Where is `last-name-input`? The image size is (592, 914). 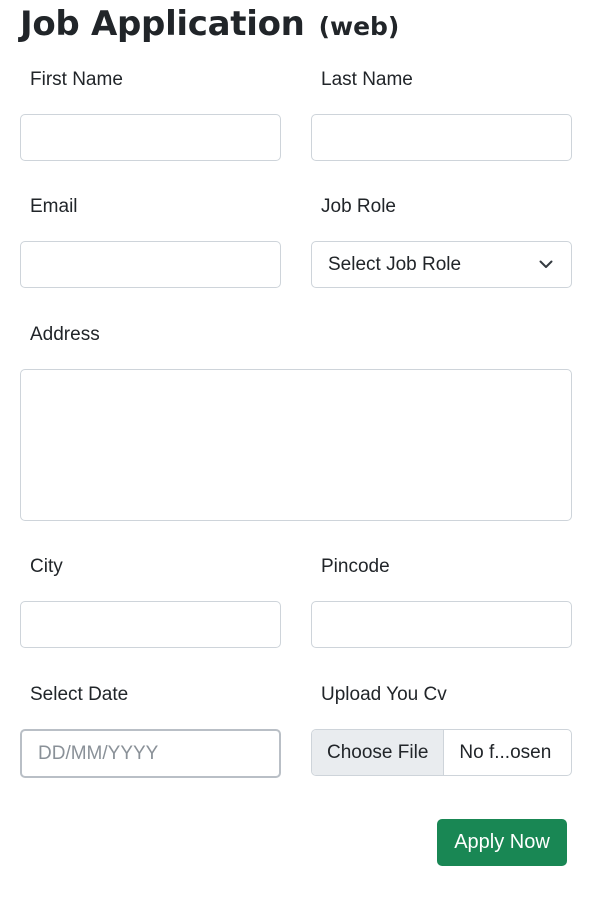
last-name-input is located at coordinates (441, 137).